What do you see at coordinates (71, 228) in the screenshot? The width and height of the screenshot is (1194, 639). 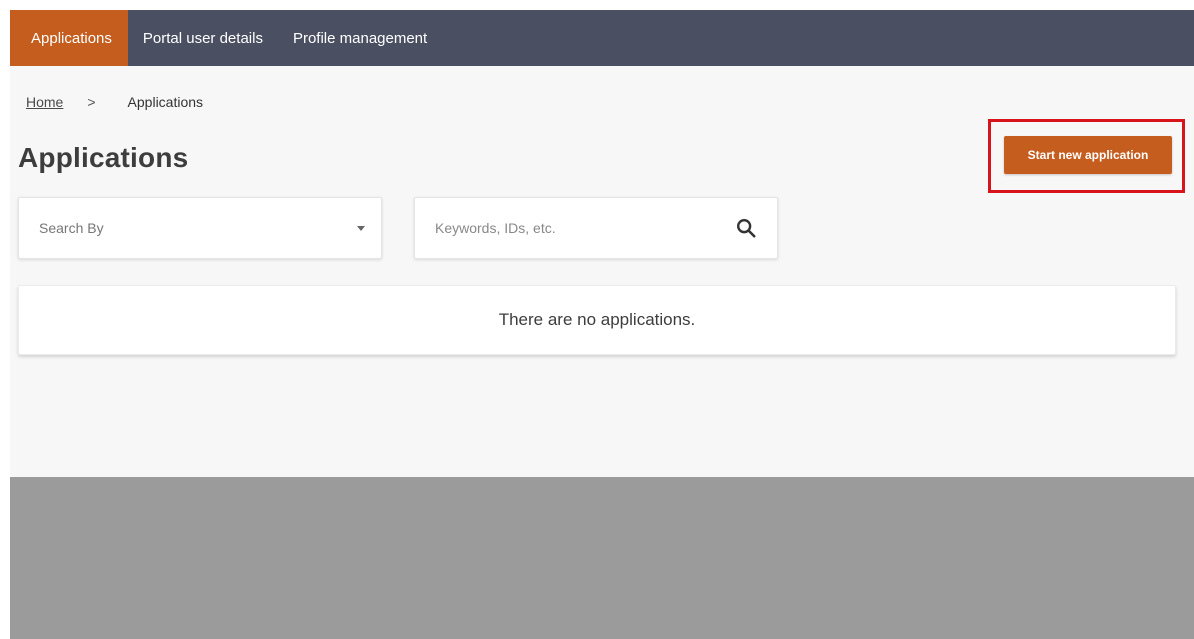 I see `search-by-label: Search By` at bounding box center [71, 228].